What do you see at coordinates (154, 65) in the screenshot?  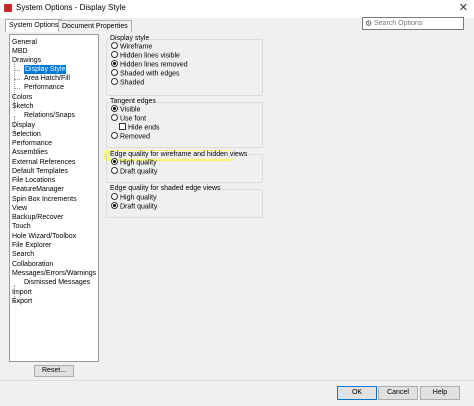 I see `option-label: Hidden lines removed` at bounding box center [154, 65].